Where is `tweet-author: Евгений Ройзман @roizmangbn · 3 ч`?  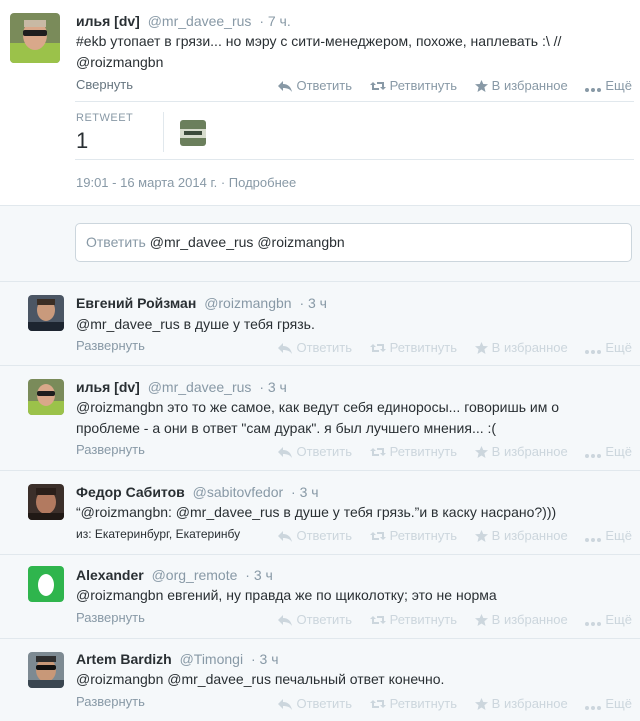
tweet-author: Евгений Ройзман @roizmangbn · 3 ч is located at coordinates (201, 303).